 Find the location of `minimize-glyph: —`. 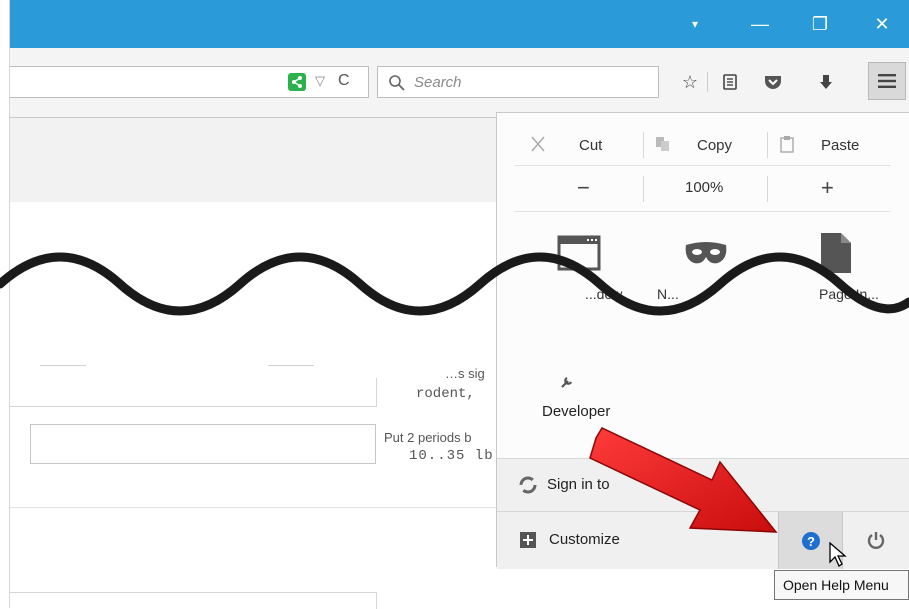

minimize-glyph: — is located at coordinates (760, 23).